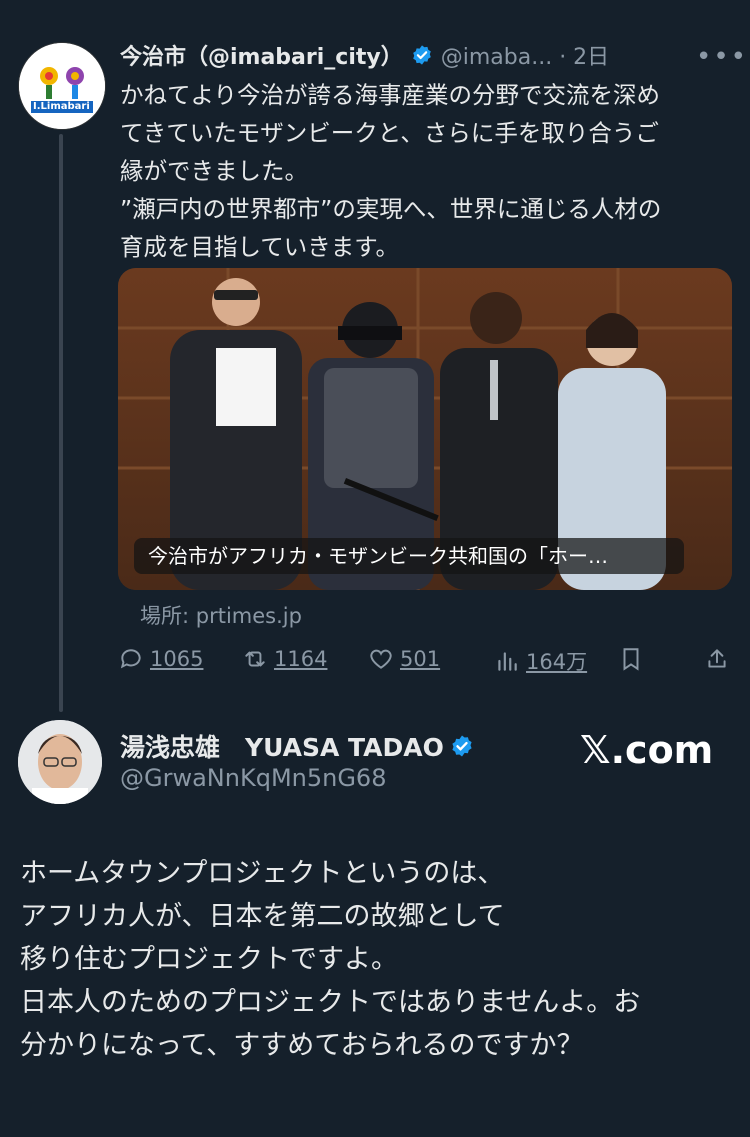  I want to click on tweet-line: 縁ができました。, so click(214, 171).